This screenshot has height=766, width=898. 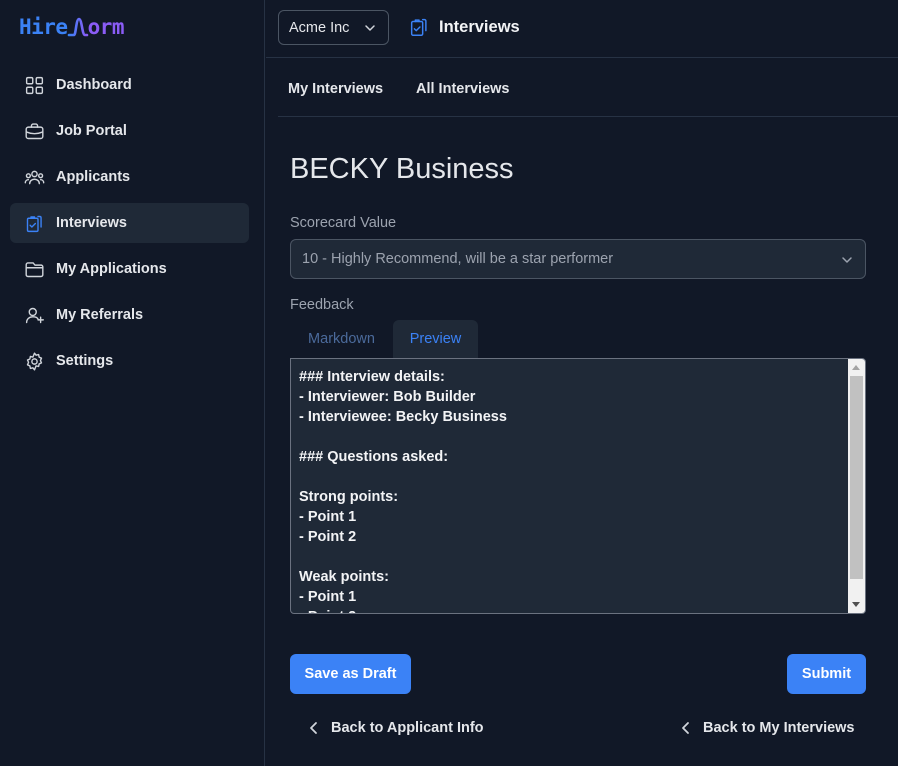 I want to click on sidebar-item-label: Interviews, so click(x=91, y=223).